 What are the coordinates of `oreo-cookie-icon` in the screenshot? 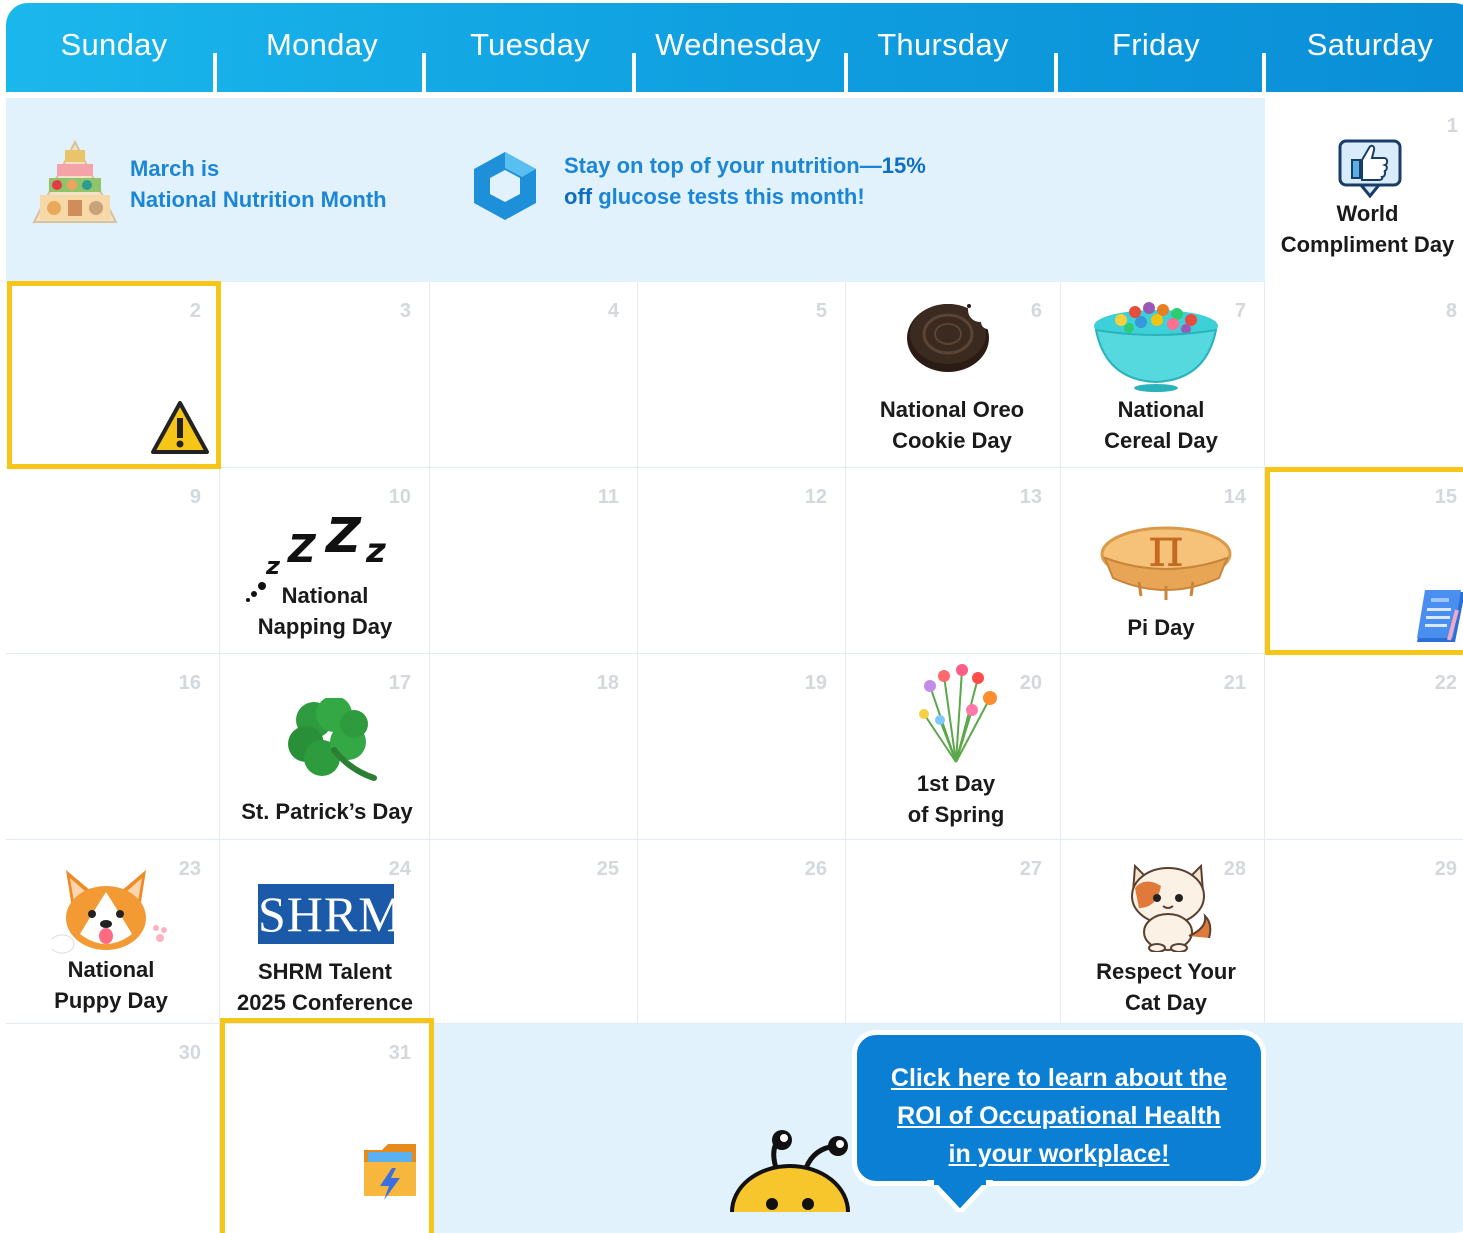 It's located at (950, 335).